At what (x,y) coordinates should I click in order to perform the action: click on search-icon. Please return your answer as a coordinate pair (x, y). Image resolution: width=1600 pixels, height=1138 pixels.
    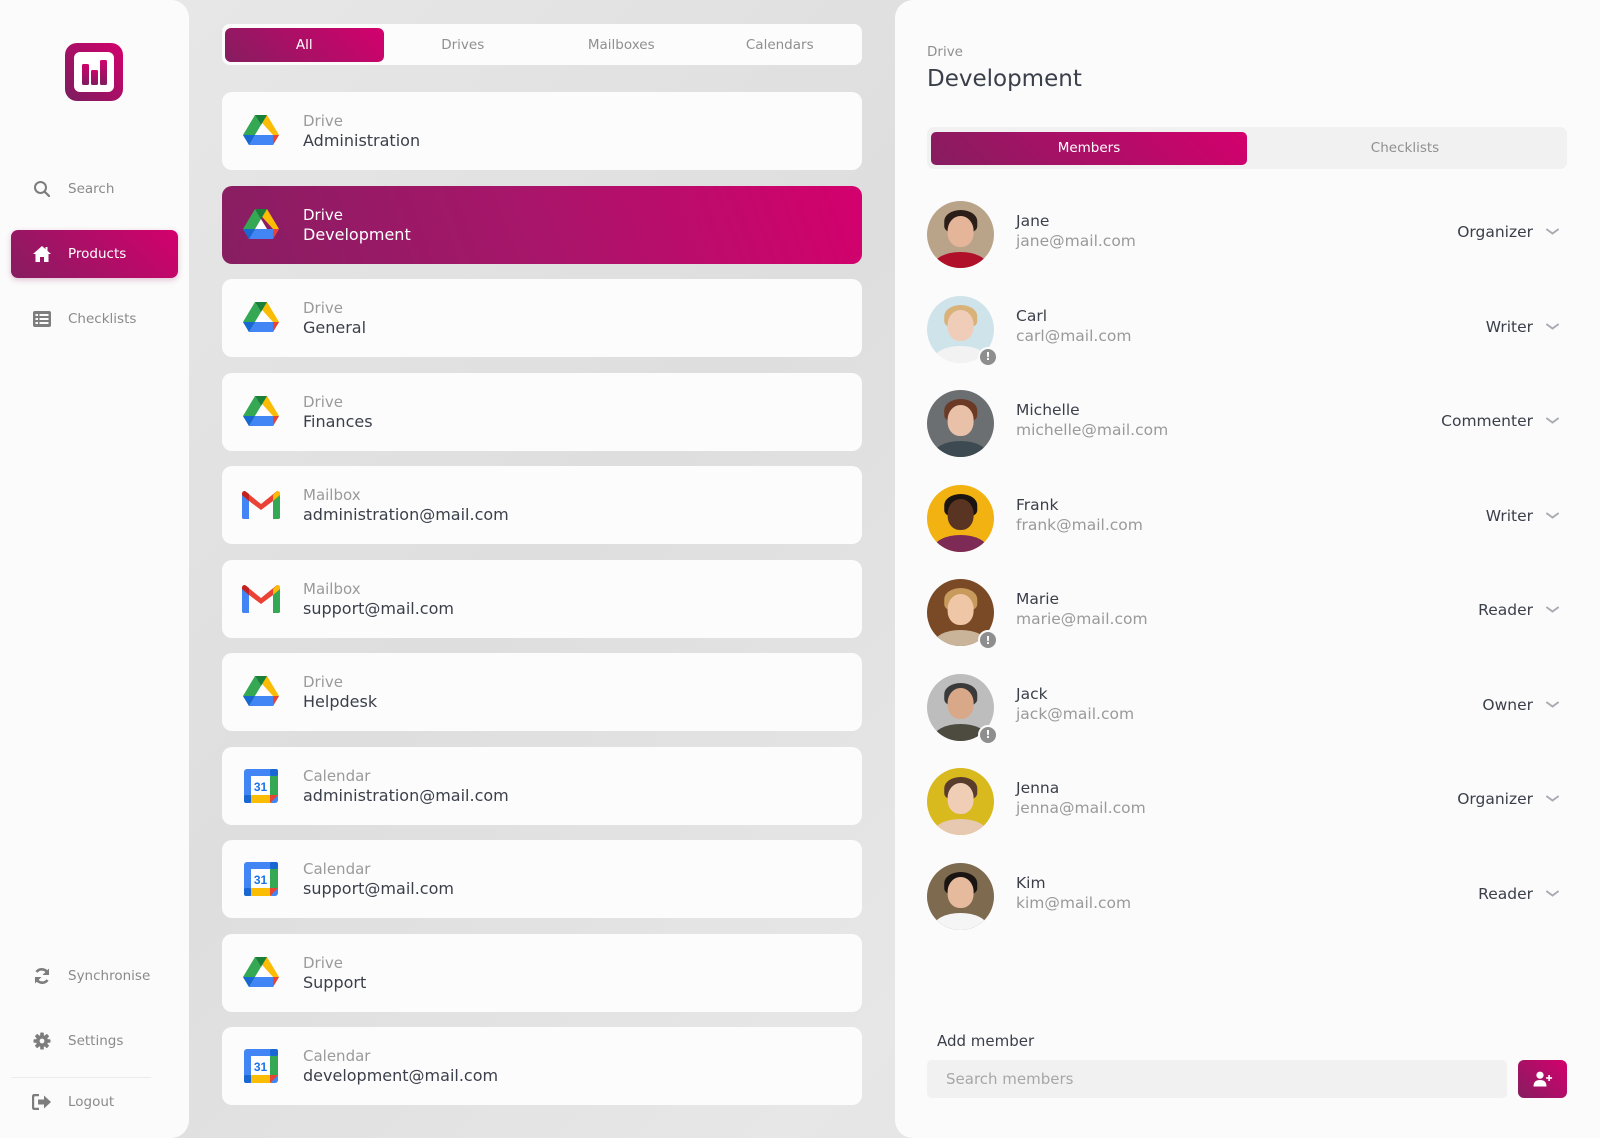
    Looking at the image, I should click on (42, 189).